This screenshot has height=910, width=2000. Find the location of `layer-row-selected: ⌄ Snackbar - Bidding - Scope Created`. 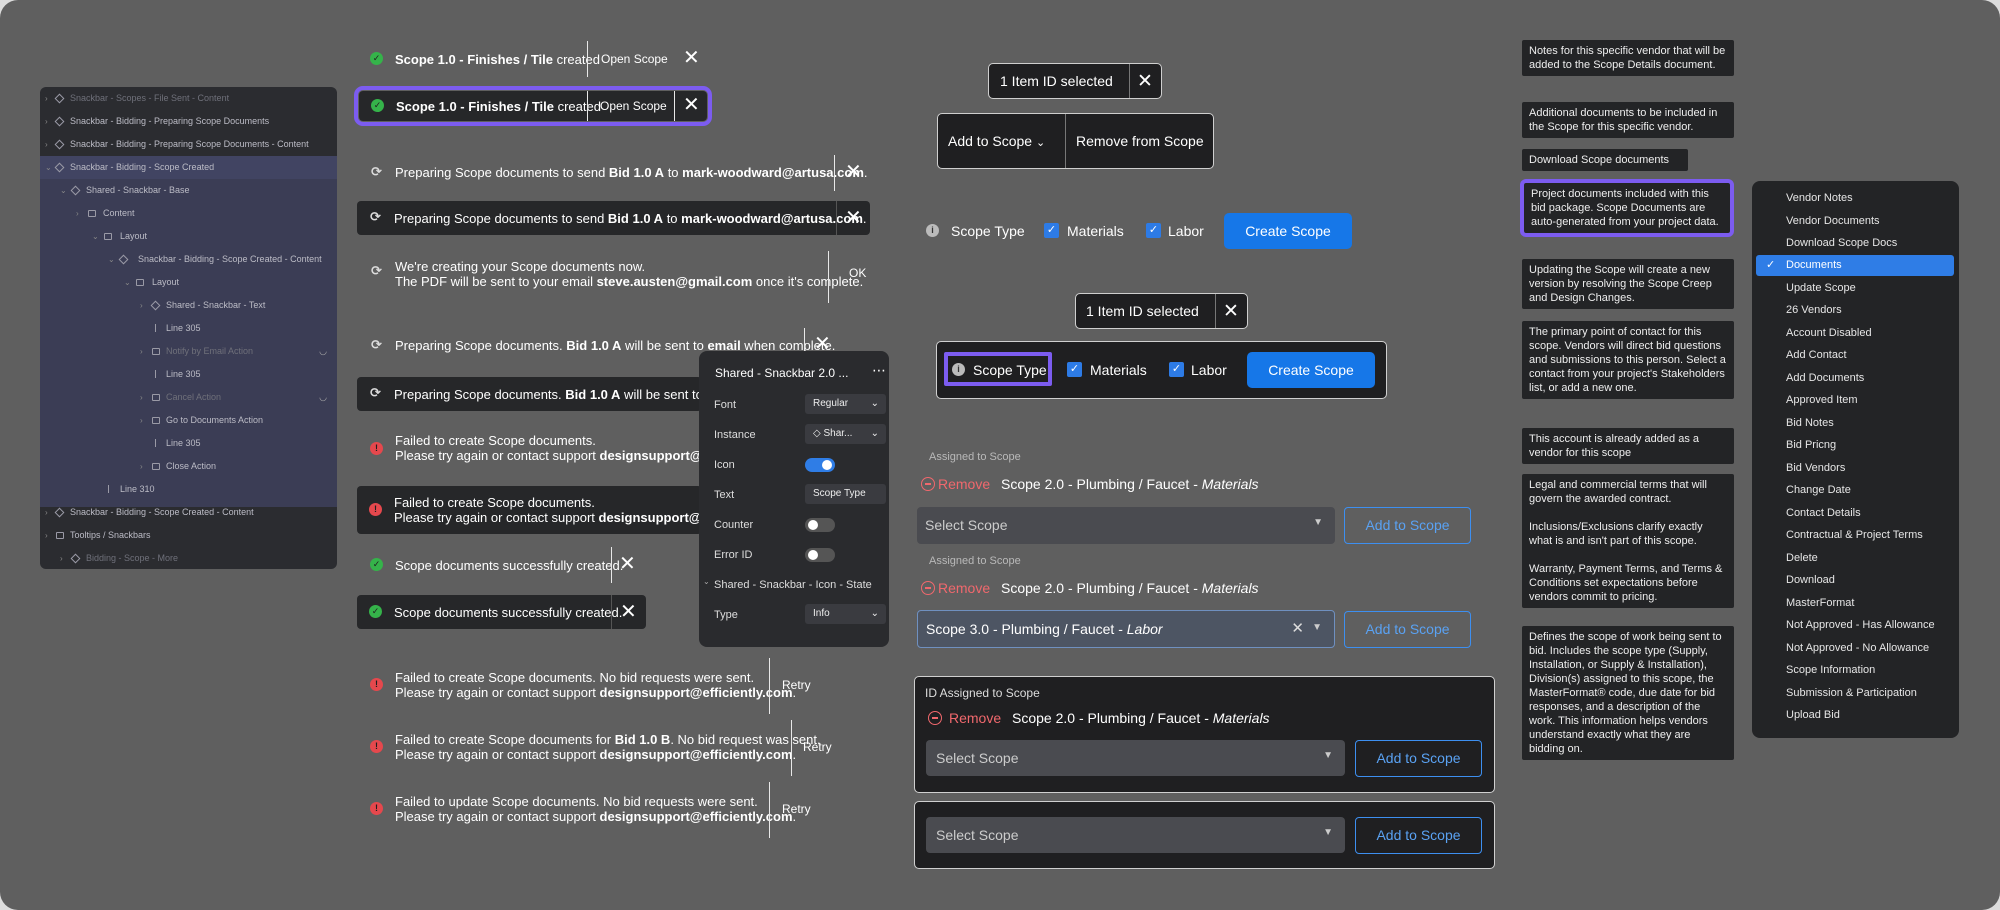

layer-row-selected: ⌄ Snackbar - Bidding - Scope Created is located at coordinates (188, 167).